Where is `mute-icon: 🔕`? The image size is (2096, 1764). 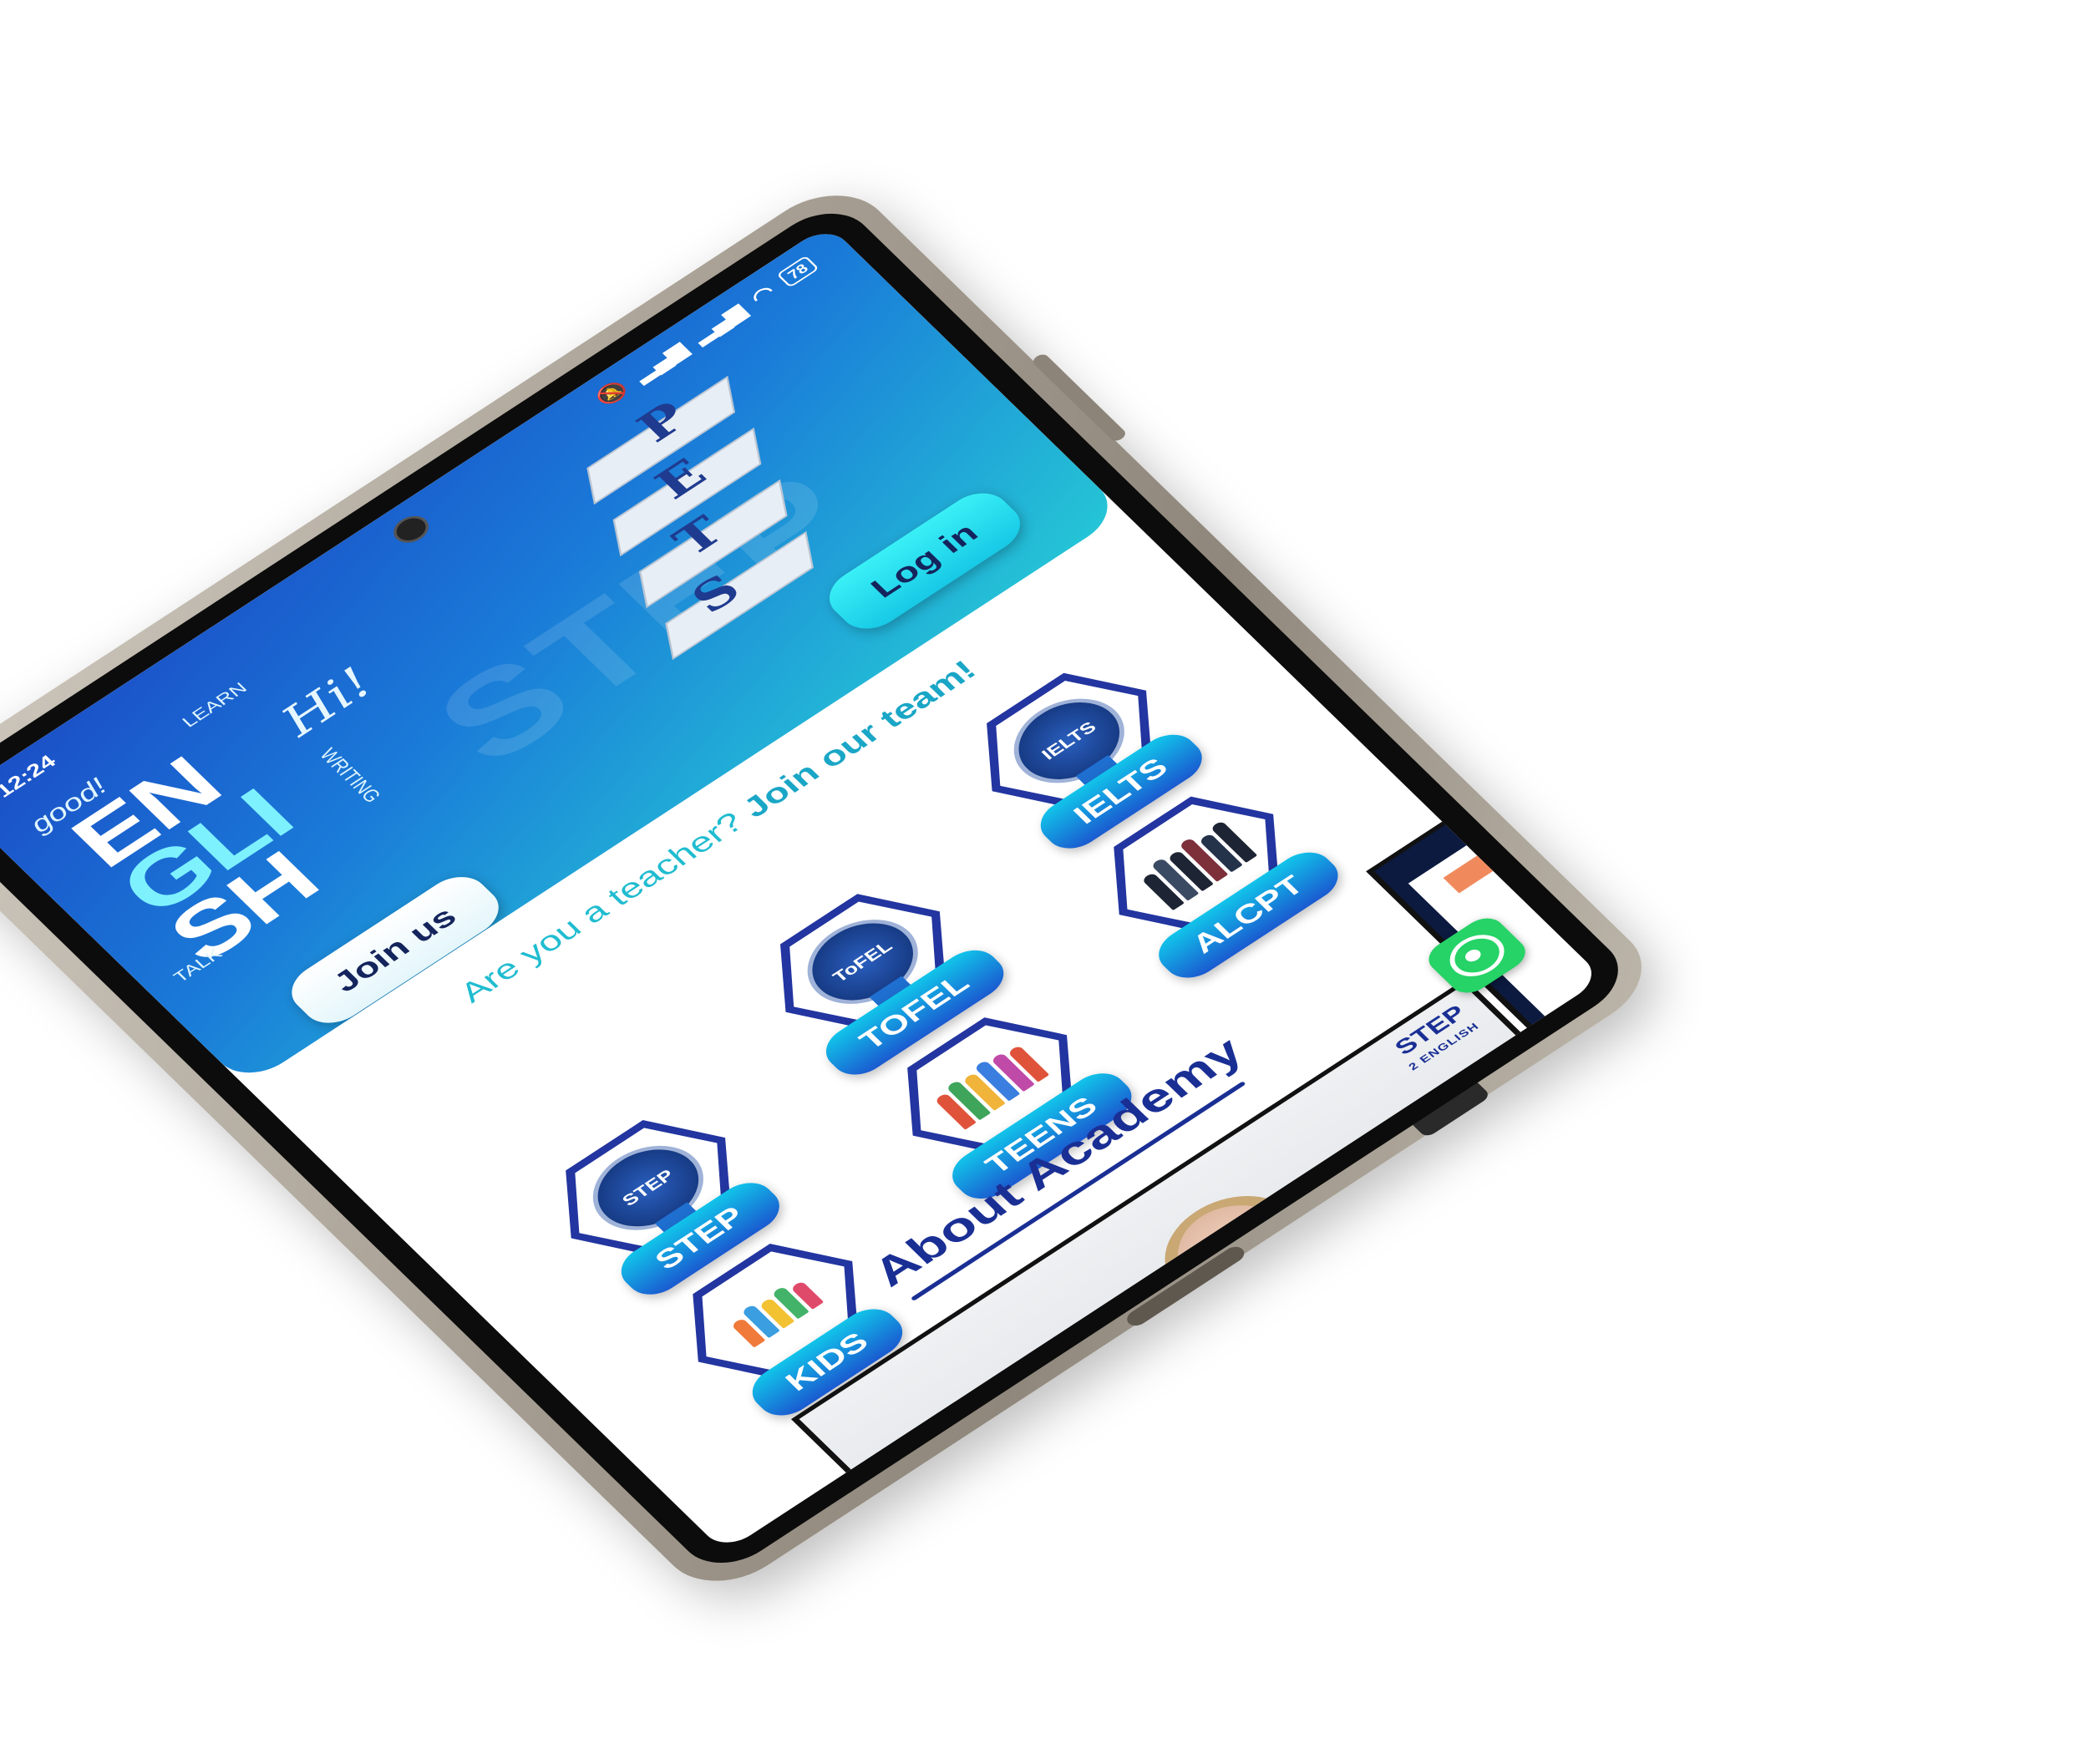 mute-icon: 🔕 is located at coordinates (611, 392).